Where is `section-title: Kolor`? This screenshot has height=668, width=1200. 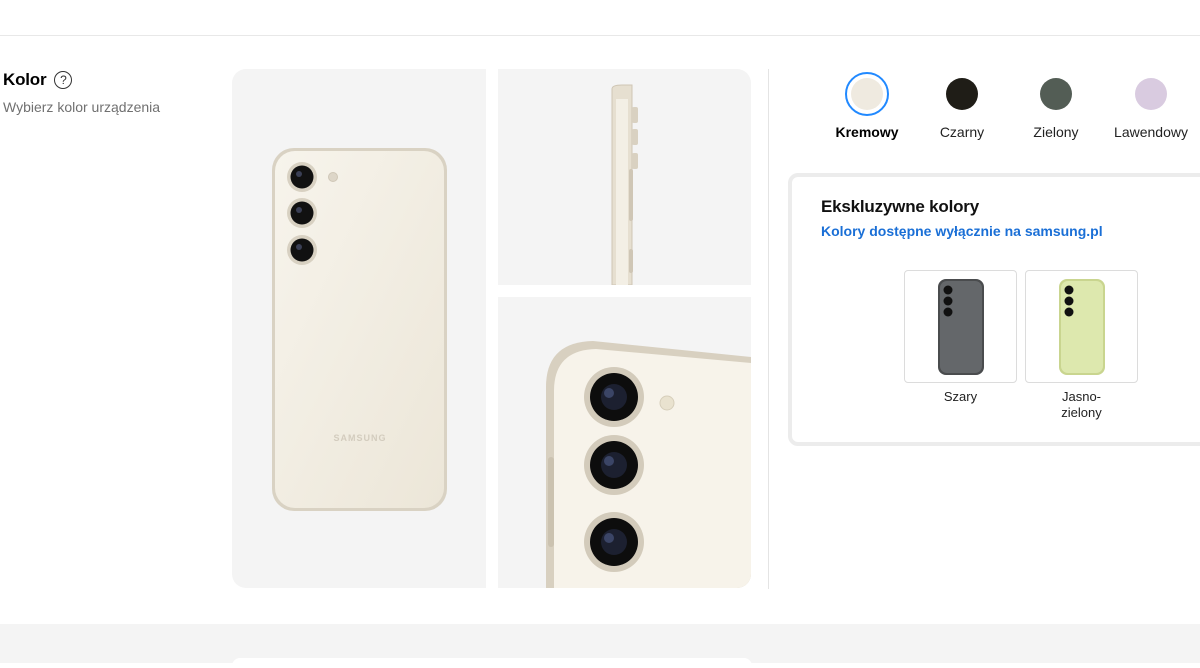
section-title: Kolor is located at coordinates (25, 79).